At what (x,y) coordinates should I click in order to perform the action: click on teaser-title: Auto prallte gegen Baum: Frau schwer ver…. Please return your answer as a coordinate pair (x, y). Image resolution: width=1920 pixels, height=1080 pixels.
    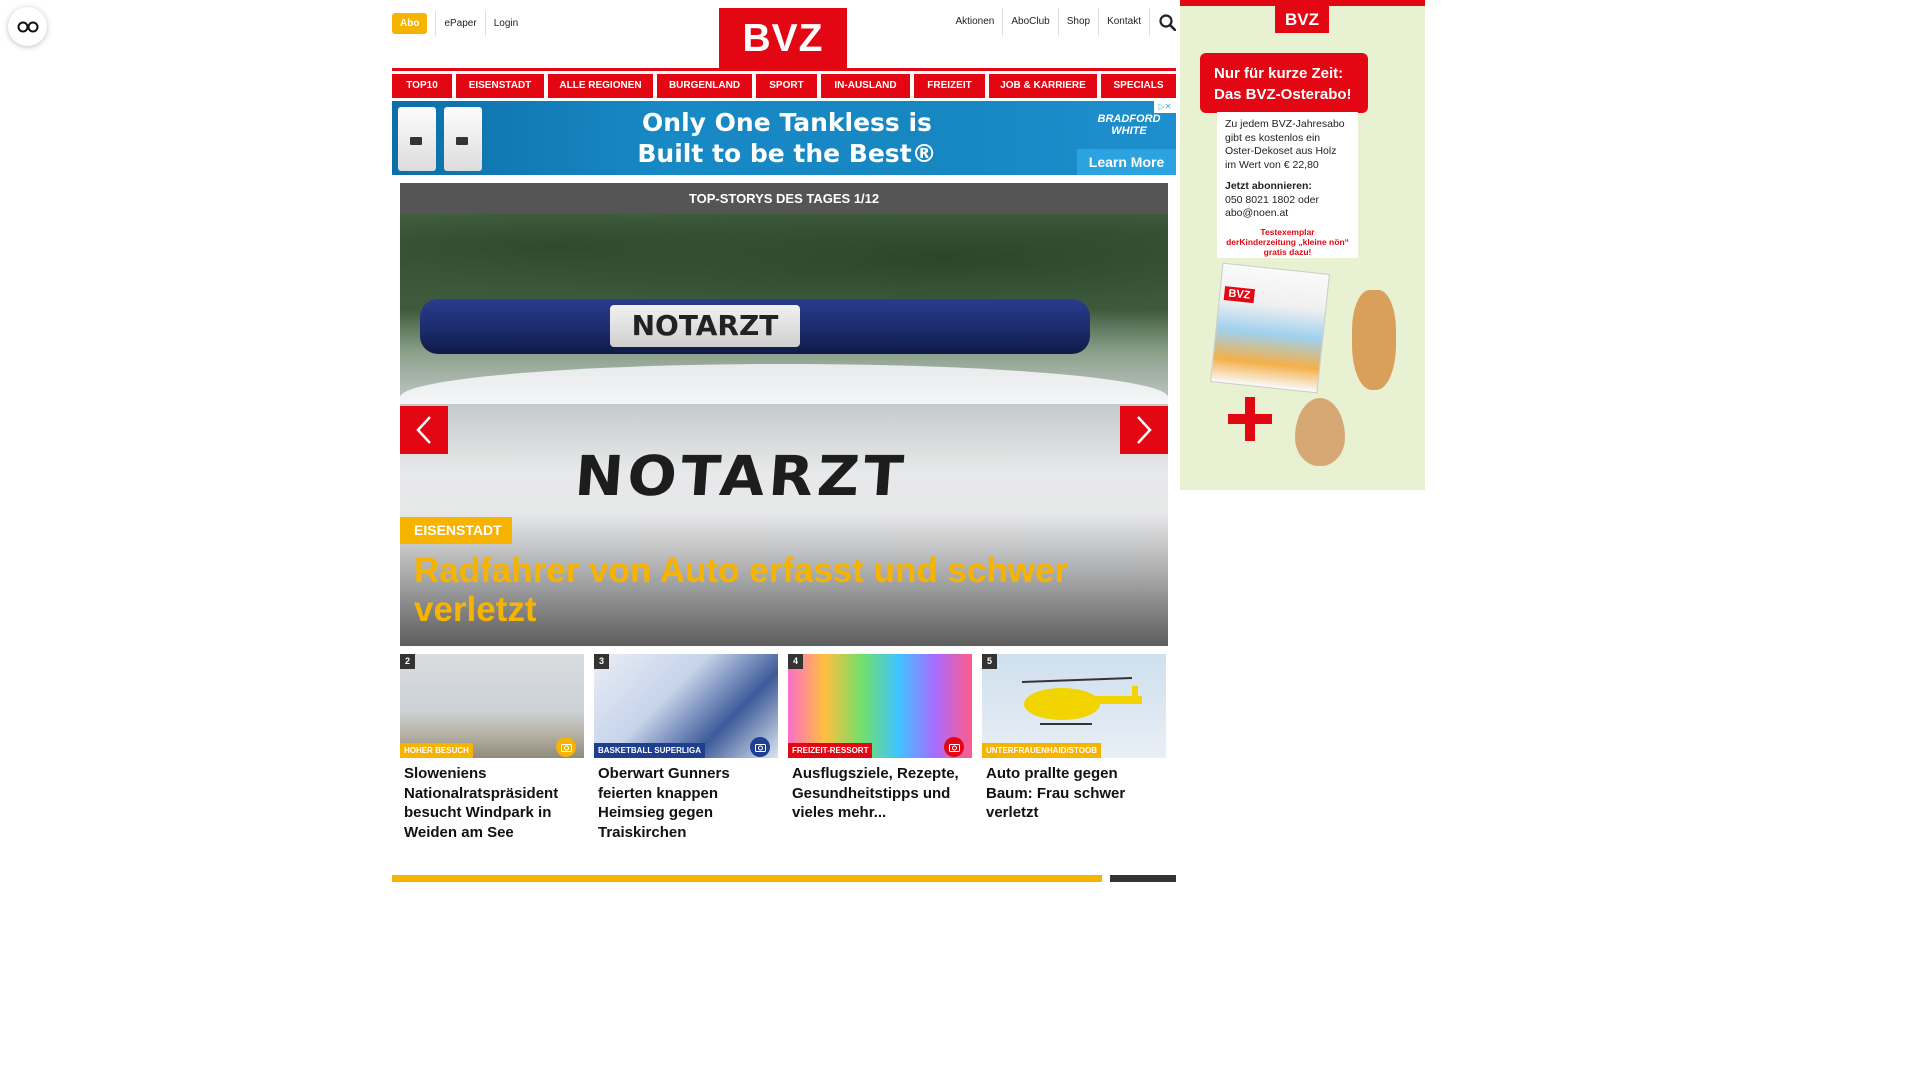
    Looking at the image, I should click on (1074, 793).